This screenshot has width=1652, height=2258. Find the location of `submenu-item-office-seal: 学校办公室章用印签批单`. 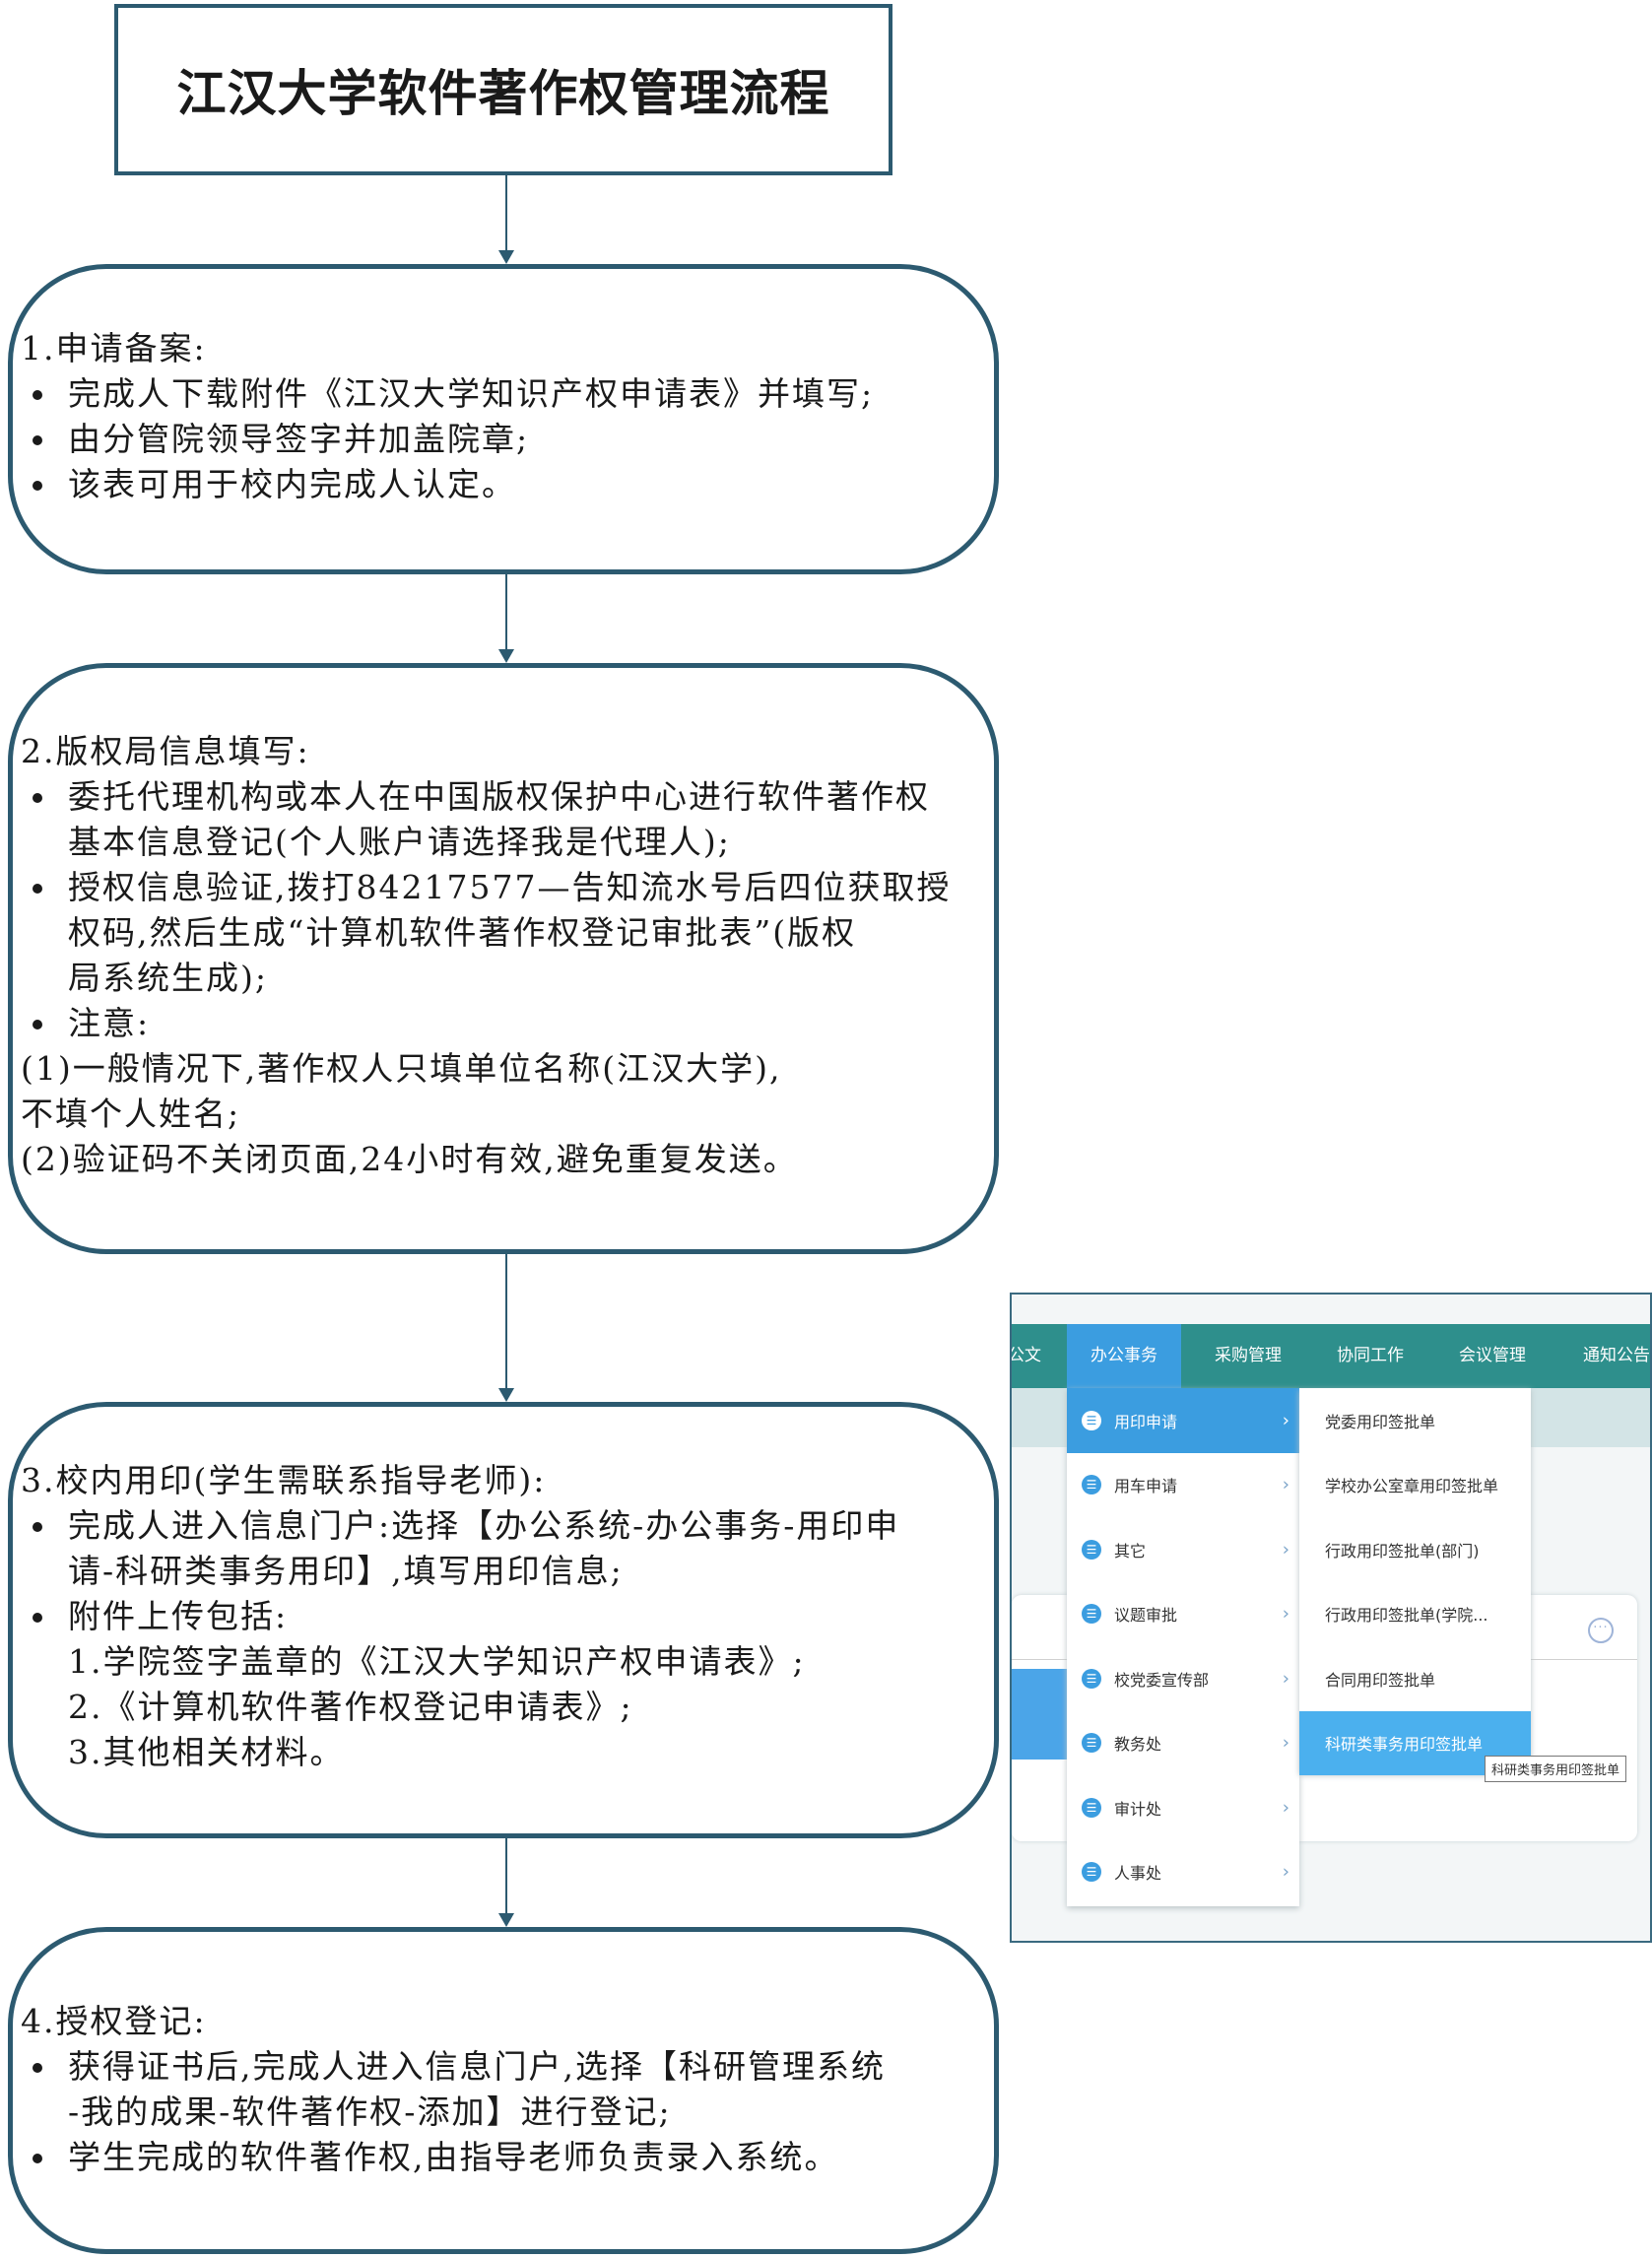

submenu-item-office-seal: 学校办公室章用印签批单 is located at coordinates (1415, 1485).